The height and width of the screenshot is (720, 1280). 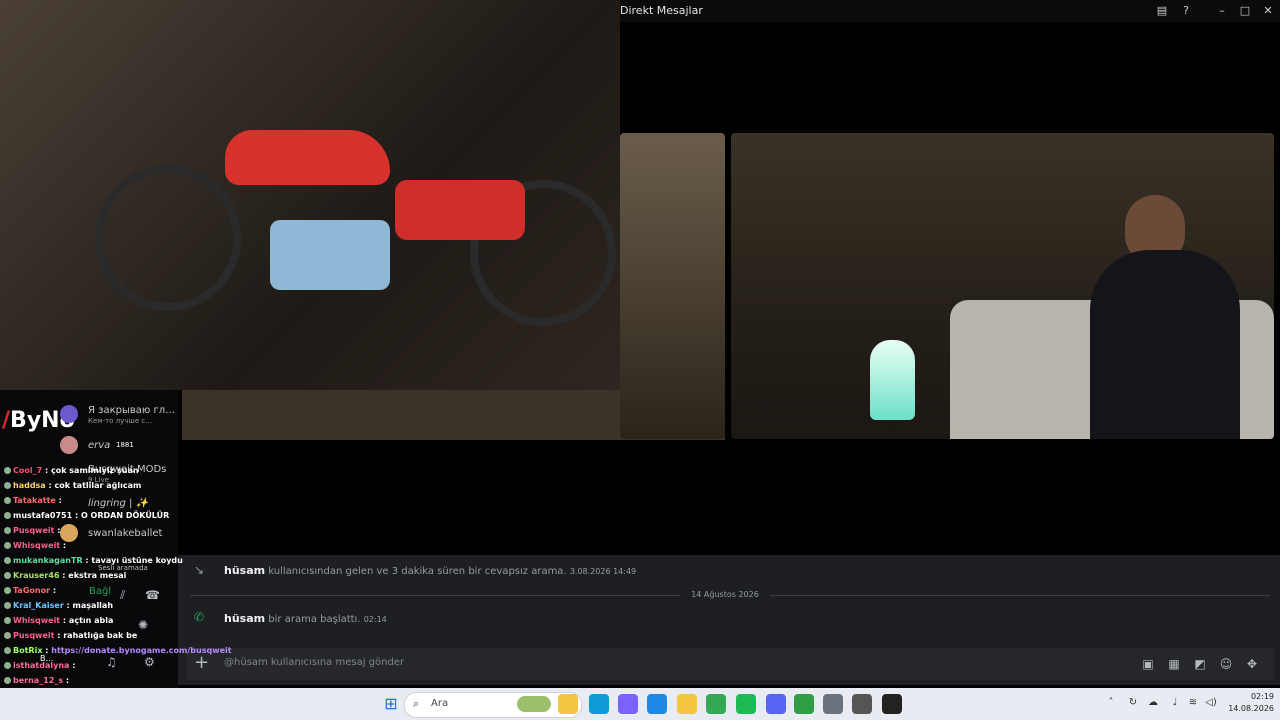 I want to click on copilot-icon, so click(x=628, y=704).